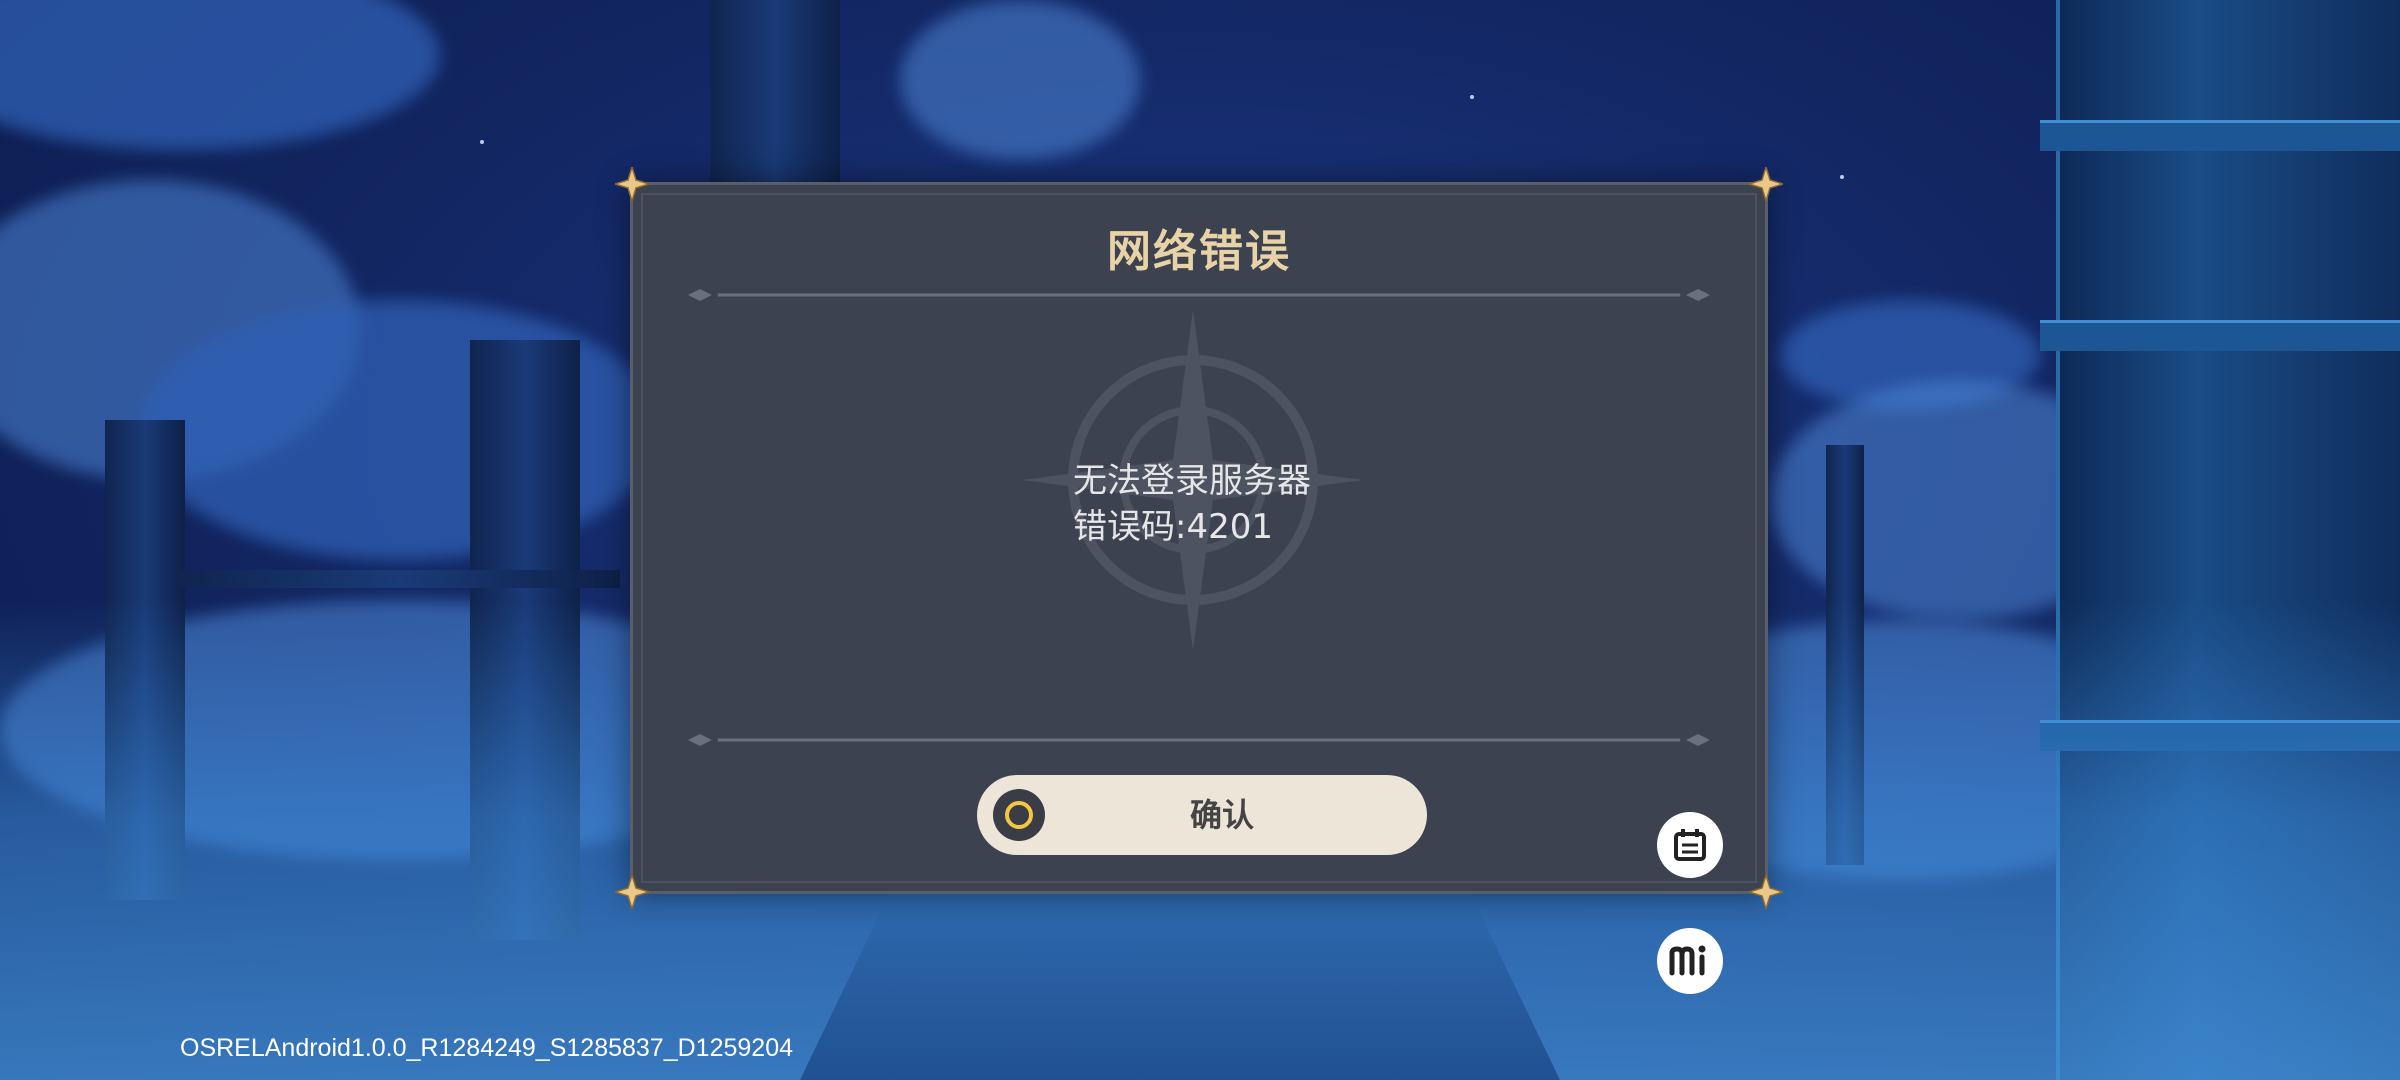 This screenshot has height=1080, width=2400. Describe the element at coordinates (1199, 295) in the screenshot. I see `top-divider` at that location.